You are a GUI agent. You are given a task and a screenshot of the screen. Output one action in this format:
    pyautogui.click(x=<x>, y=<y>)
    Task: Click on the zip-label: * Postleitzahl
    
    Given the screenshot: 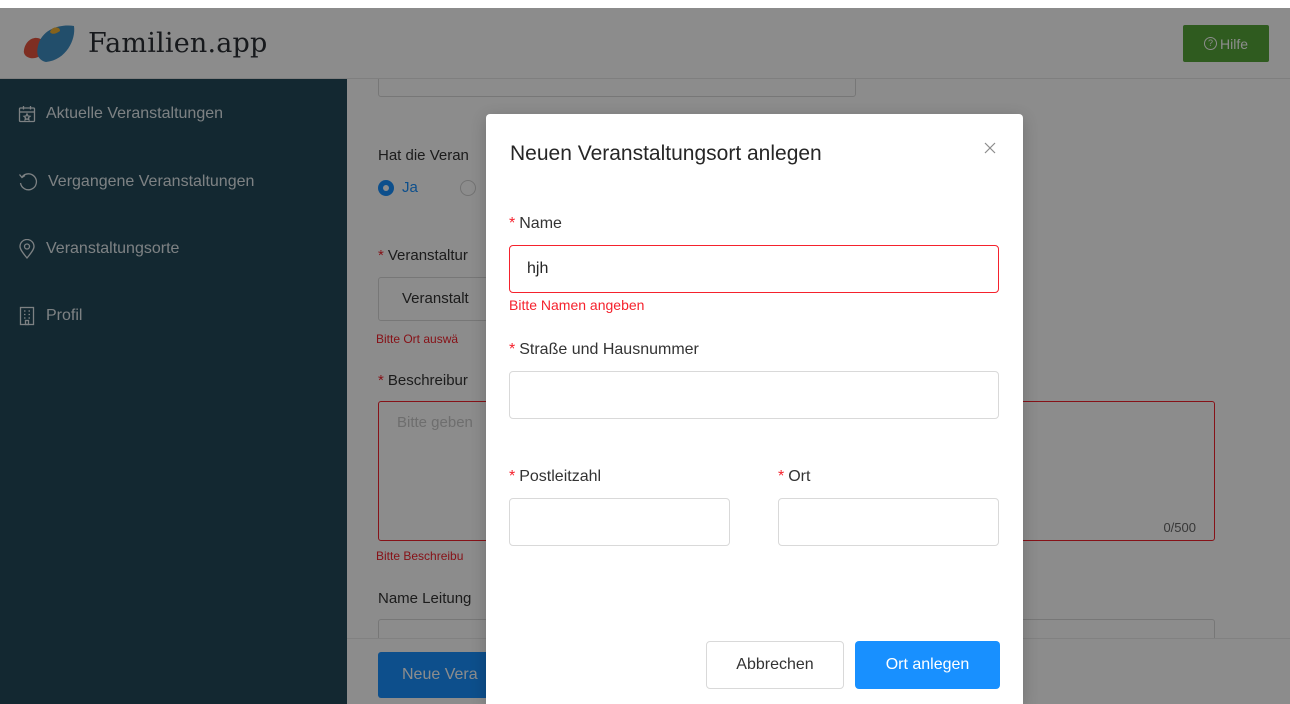 What is the action you would take?
    pyautogui.click(x=555, y=476)
    